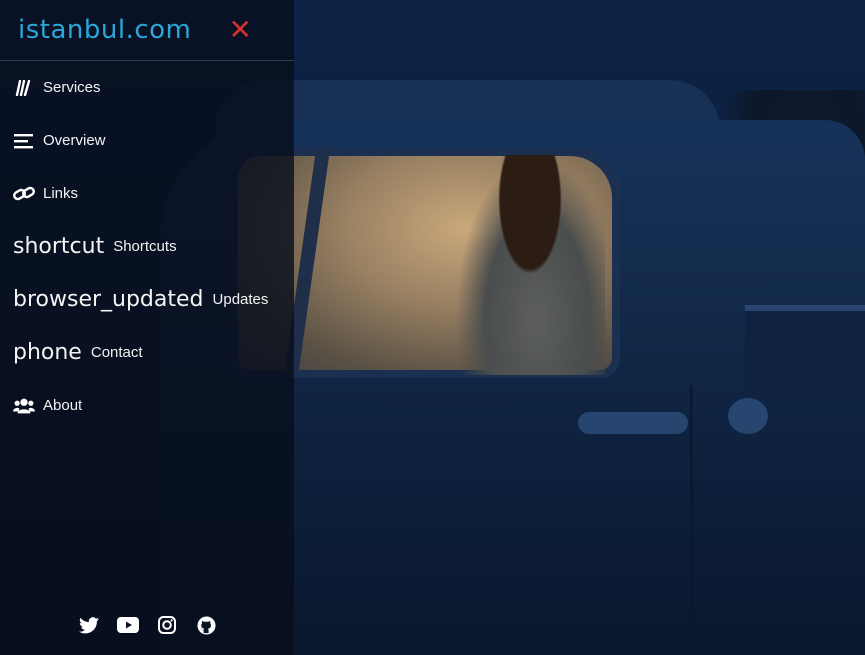 The width and height of the screenshot is (865, 655). I want to click on phone-icon: phone, so click(47, 352).